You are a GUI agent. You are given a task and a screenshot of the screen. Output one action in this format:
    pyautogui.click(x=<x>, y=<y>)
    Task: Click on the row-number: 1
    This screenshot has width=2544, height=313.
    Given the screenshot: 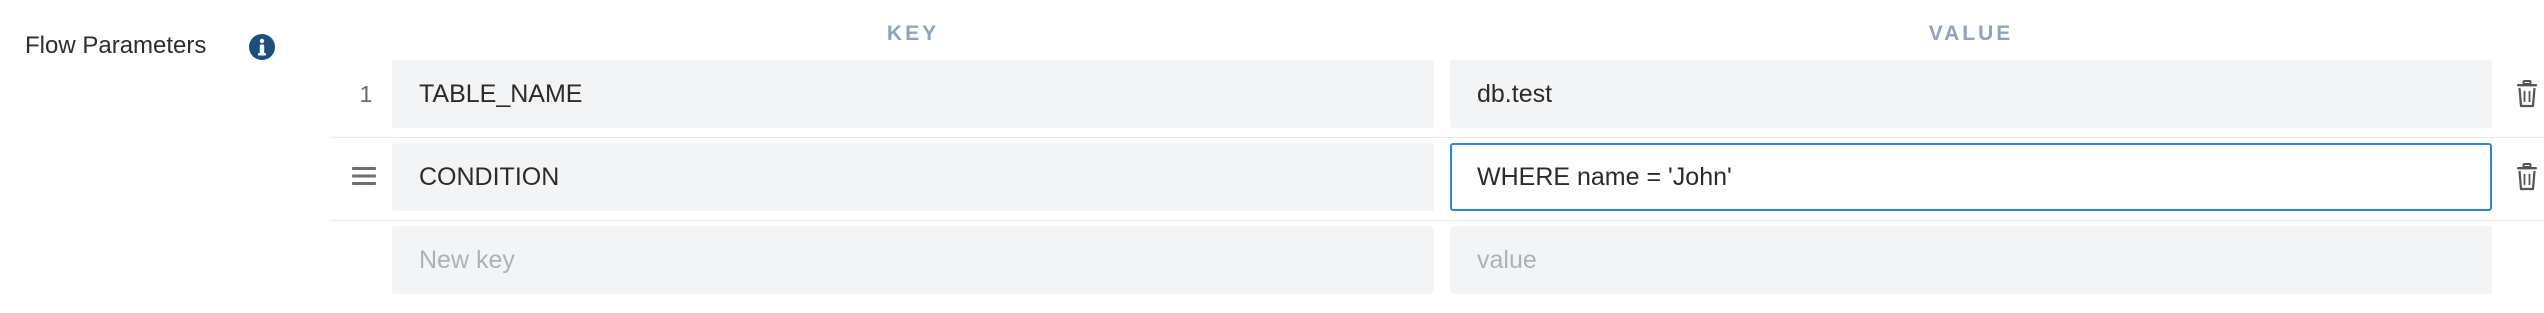 What is the action you would take?
    pyautogui.click(x=366, y=94)
    